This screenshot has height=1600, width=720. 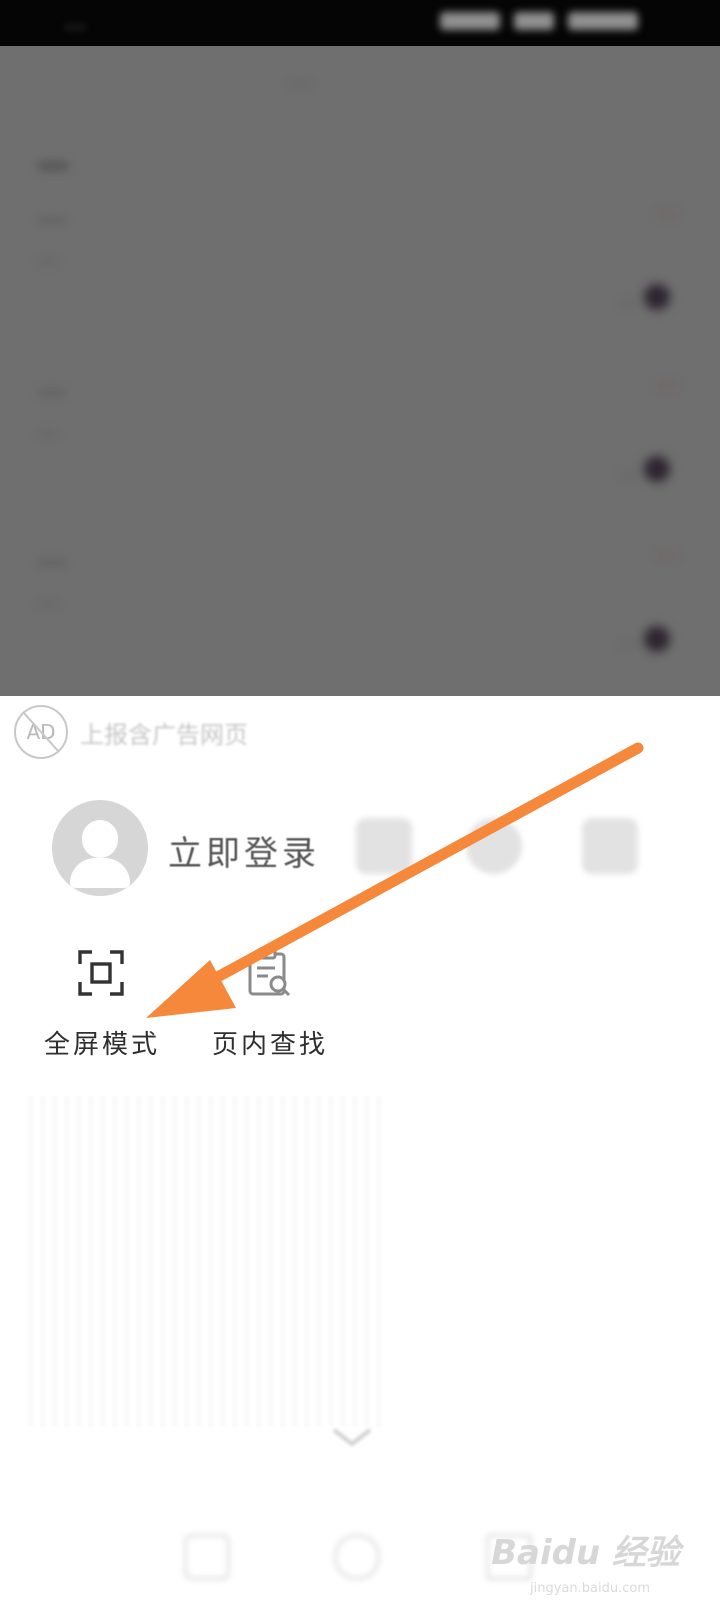 I want to click on user-avatar-icon, so click(x=100, y=848).